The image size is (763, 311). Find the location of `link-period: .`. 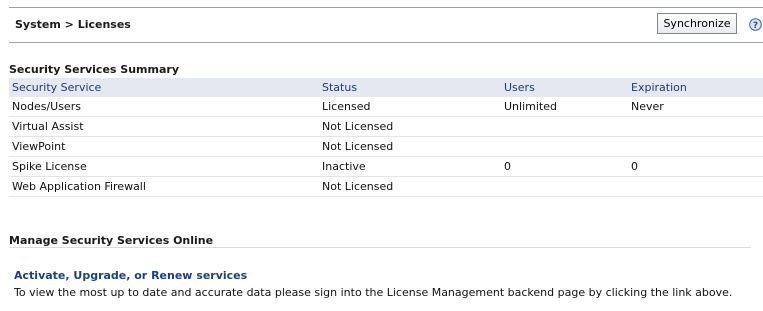

link-period: . is located at coordinates (225, 275).